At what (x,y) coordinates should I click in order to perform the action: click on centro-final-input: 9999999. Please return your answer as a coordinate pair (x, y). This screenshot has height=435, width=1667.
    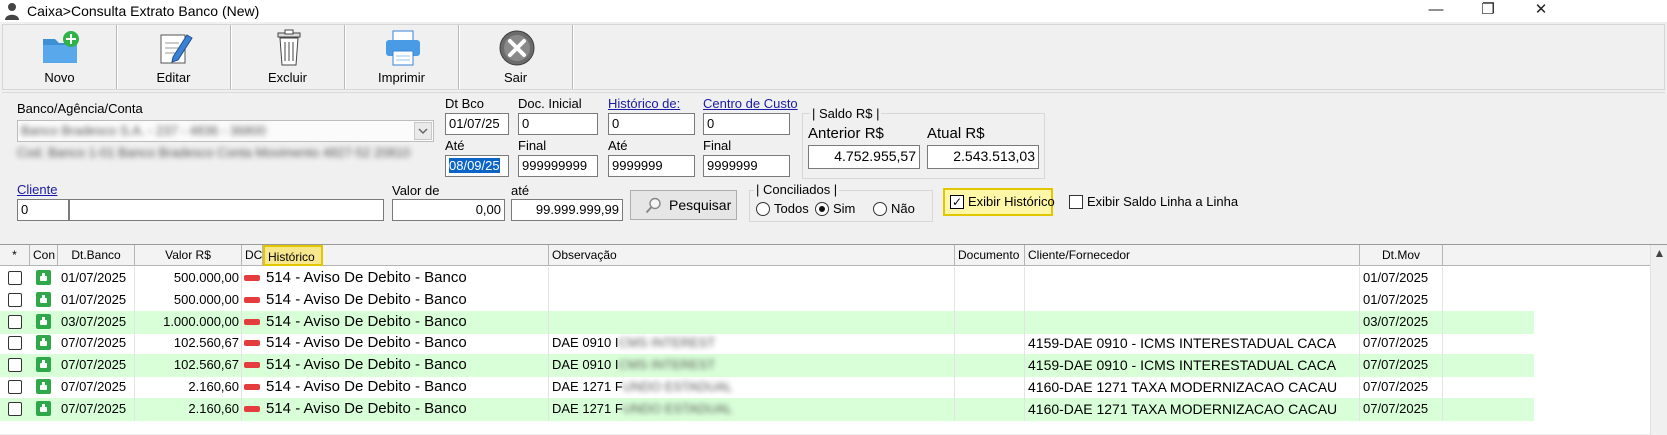
    Looking at the image, I should click on (746, 166).